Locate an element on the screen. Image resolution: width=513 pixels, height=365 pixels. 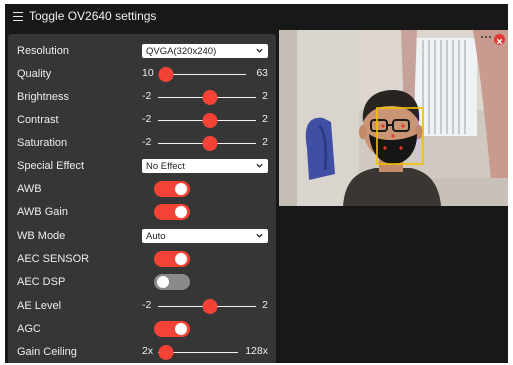
ae-level-max: 2 is located at coordinates (265, 305).